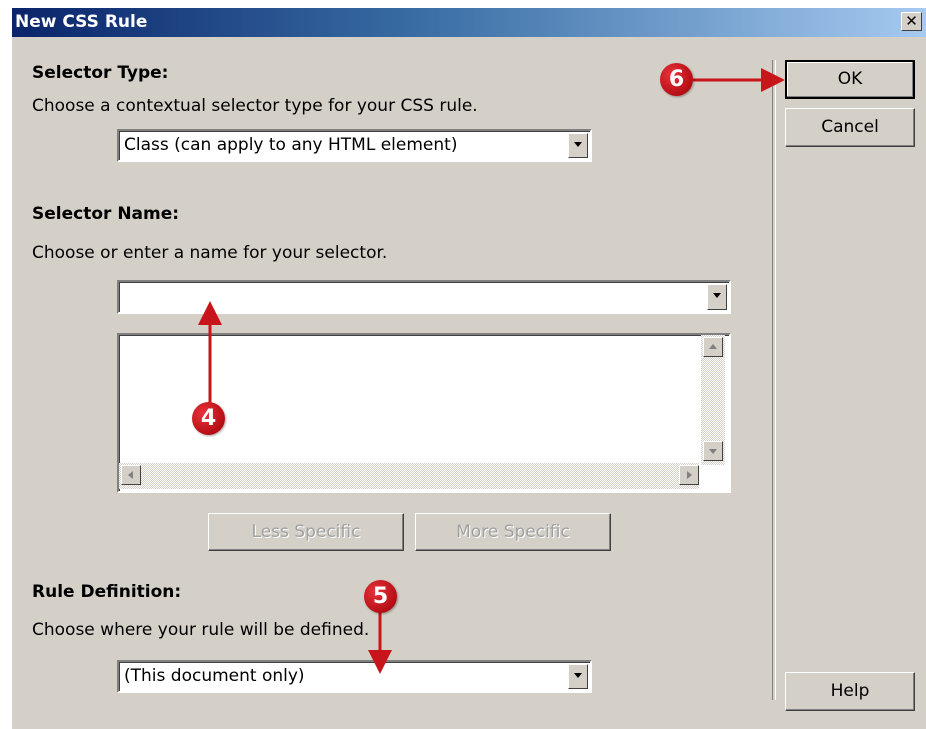  What do you see at coordinates (676, 79) in the screenshot?
I see `callout-6: 6` at bounding box center [676, 79].